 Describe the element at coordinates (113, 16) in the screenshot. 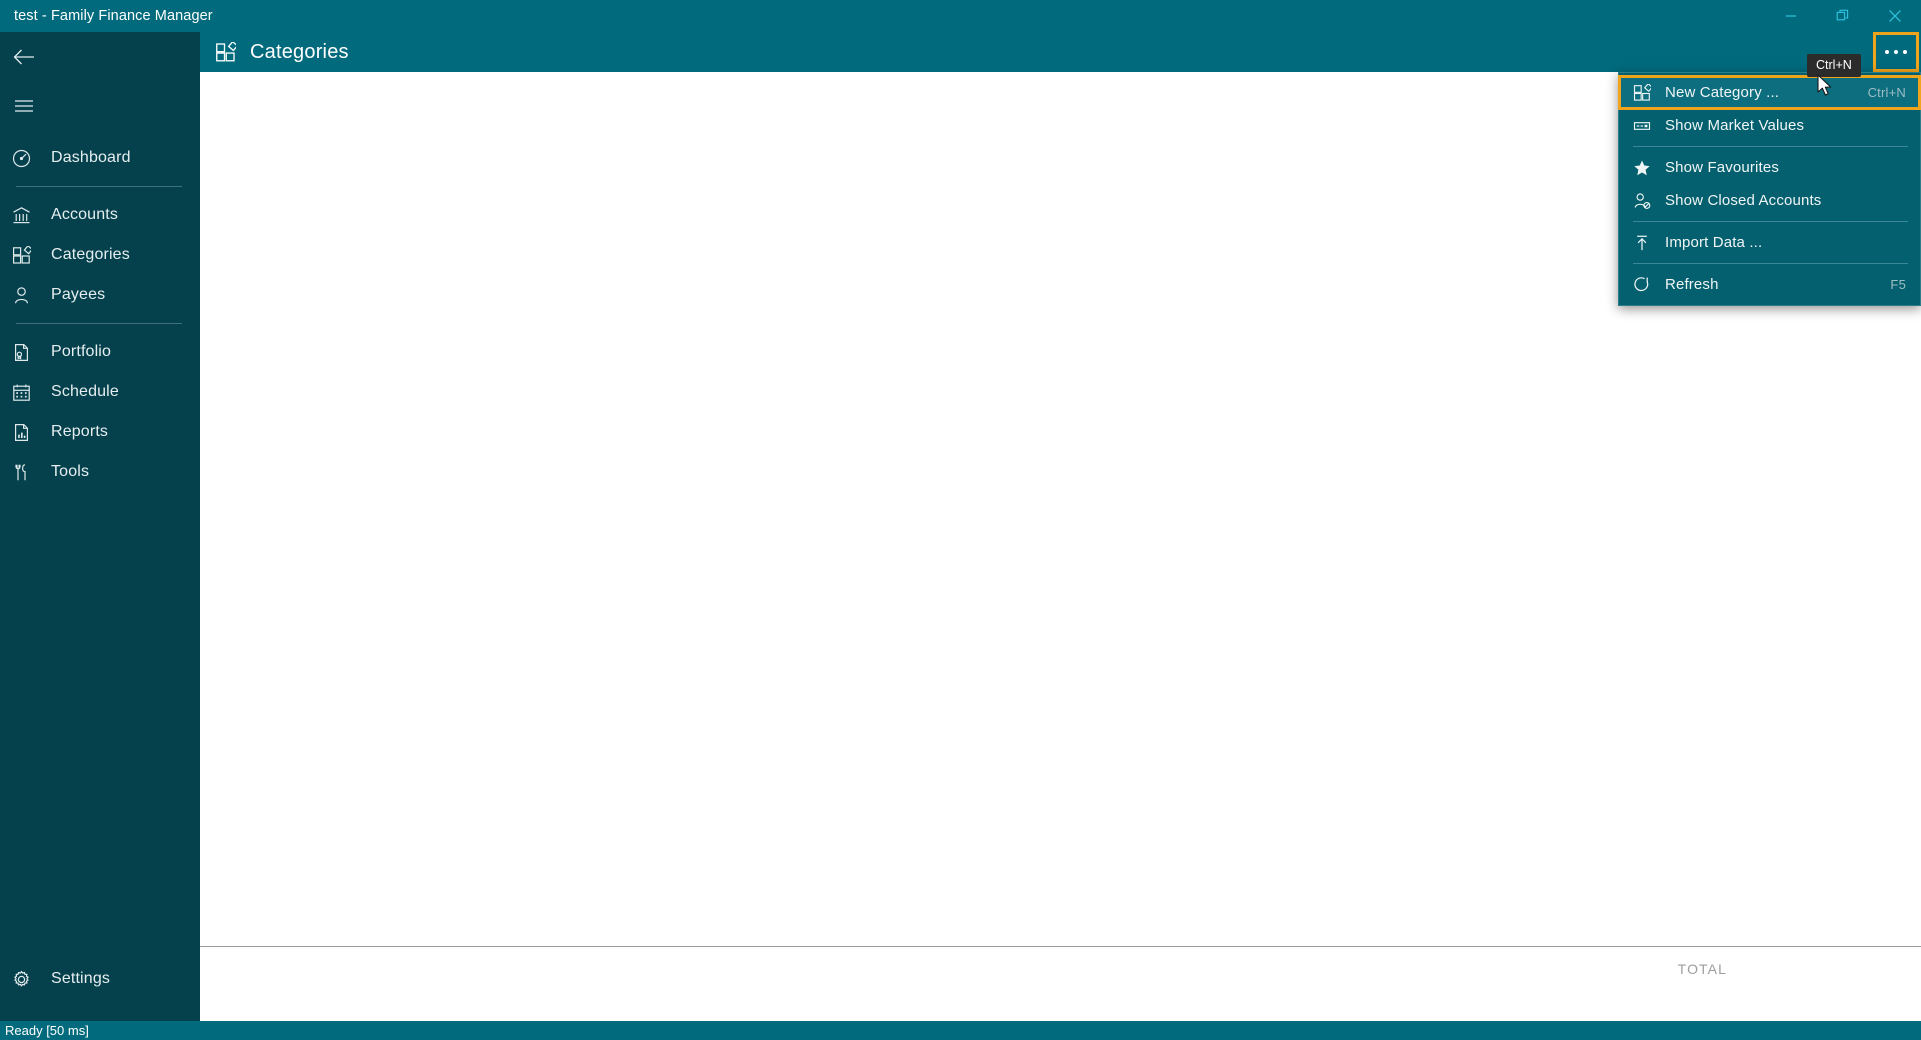

I see `window-title: test - Family Finance Manager` at that location.